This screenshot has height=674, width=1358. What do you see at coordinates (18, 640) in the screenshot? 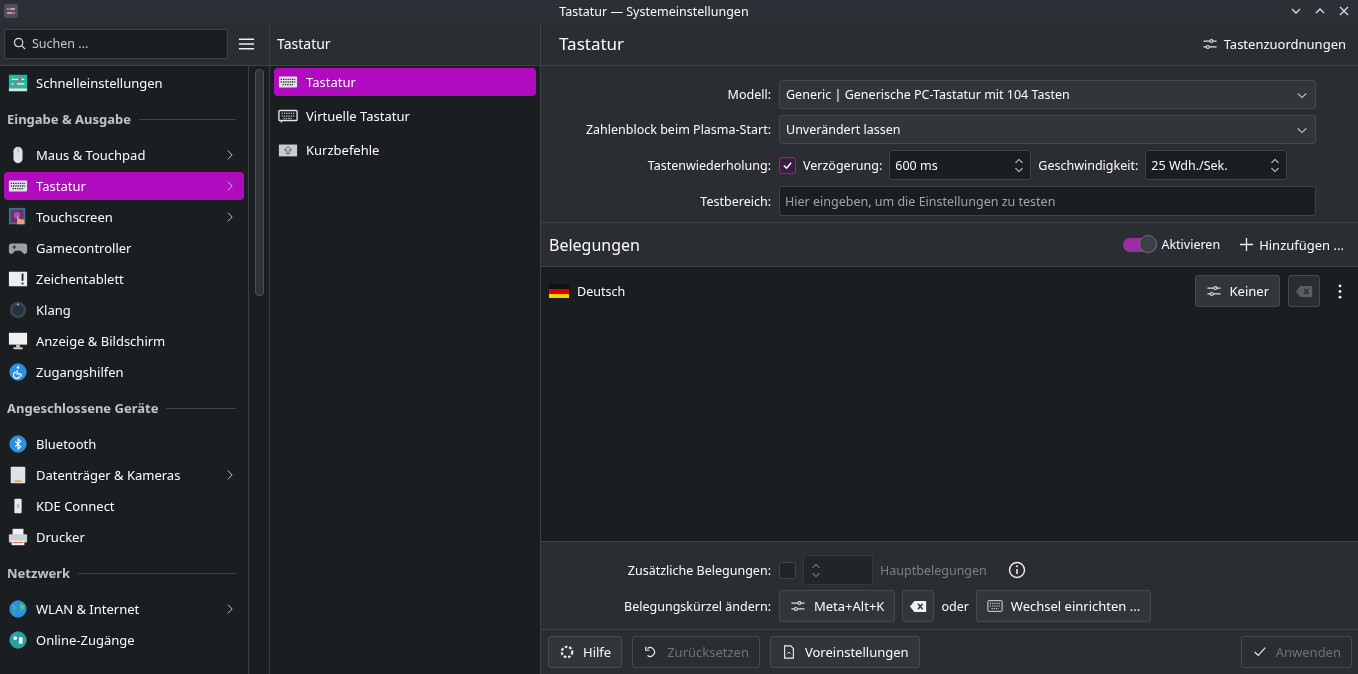
I see `accounts-icon` at bounding box center [18, 640].